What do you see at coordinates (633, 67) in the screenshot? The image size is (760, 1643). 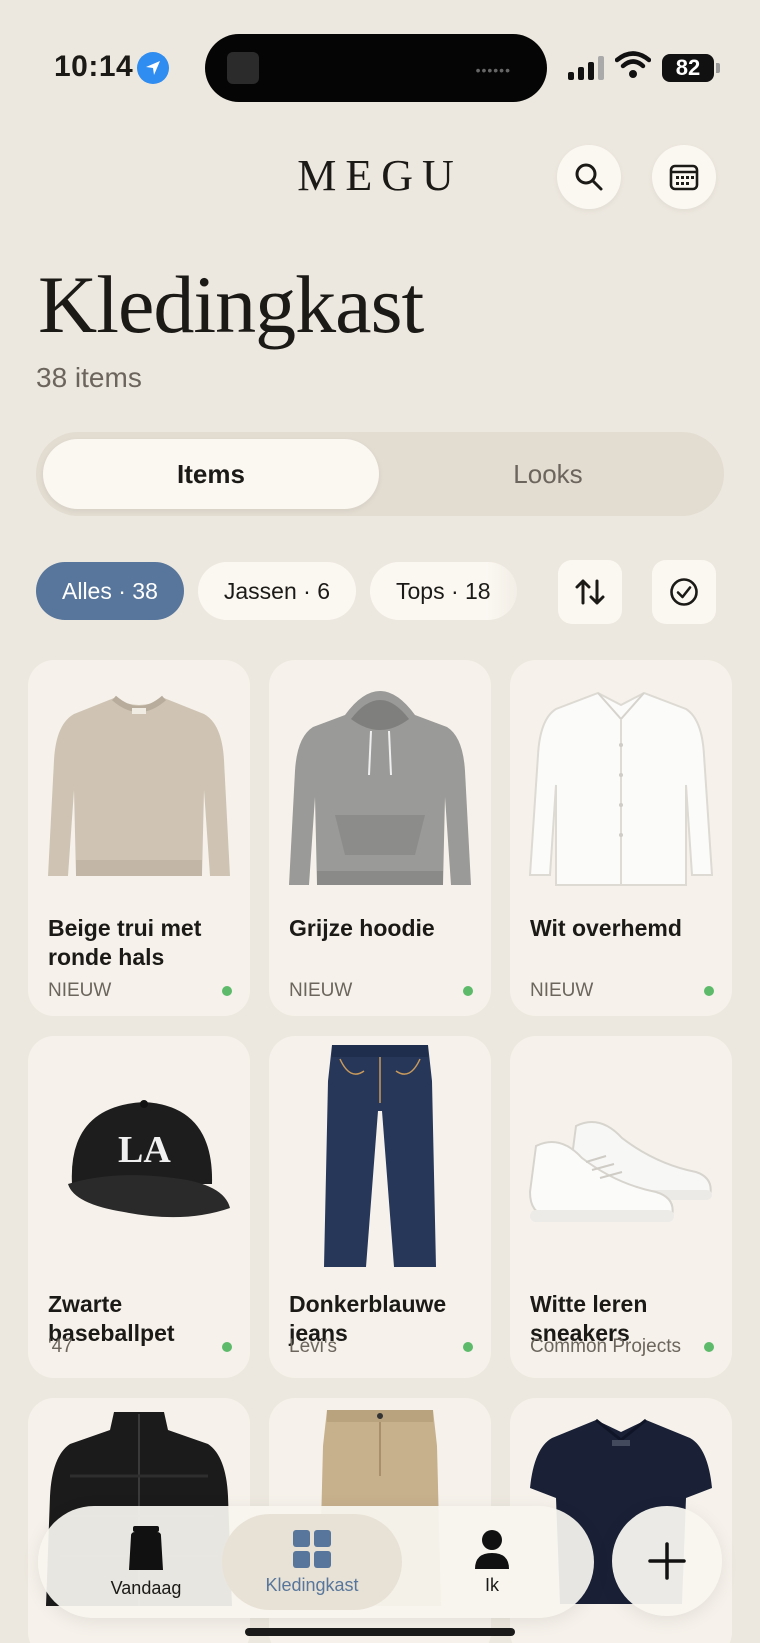 I see `wifi-icon` at bounding box center [633, 67].